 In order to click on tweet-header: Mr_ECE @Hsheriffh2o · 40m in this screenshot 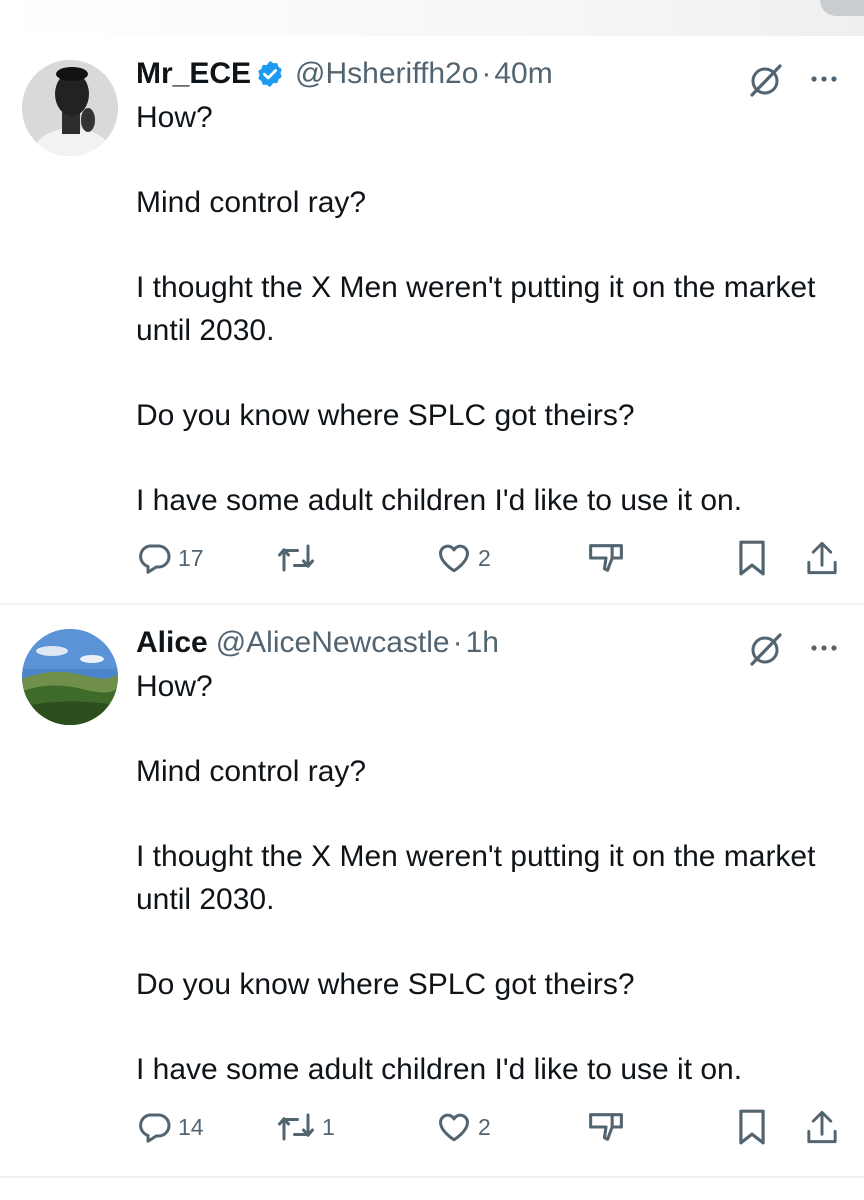, I will do `click(344, 74)`.